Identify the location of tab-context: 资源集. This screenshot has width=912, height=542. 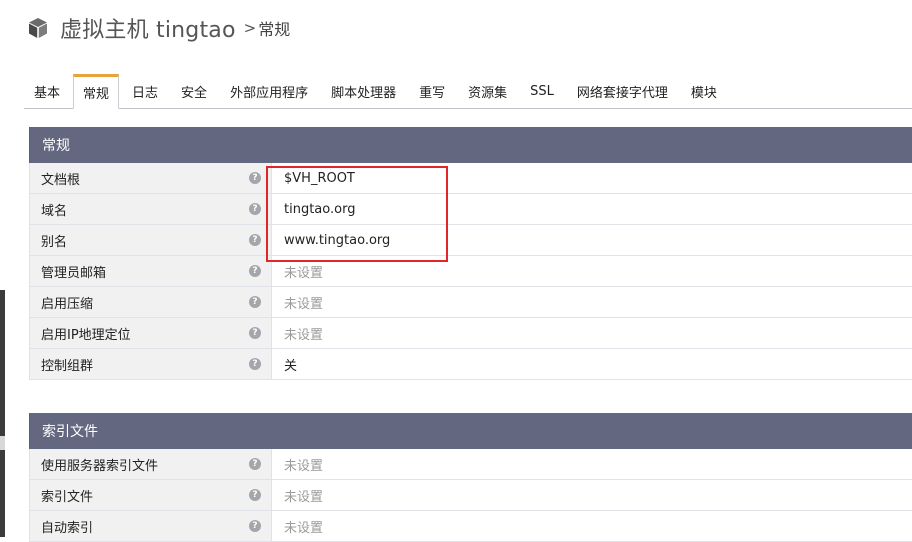
(487, 91).